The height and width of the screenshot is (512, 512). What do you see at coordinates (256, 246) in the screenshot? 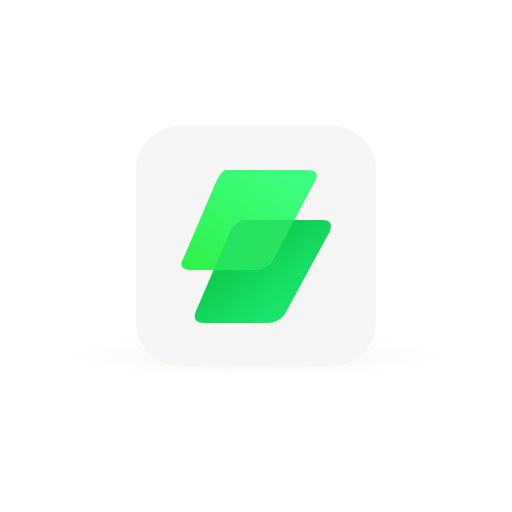
I see `layered-green-parallelograms-icon` at bounding box center [256, 246].